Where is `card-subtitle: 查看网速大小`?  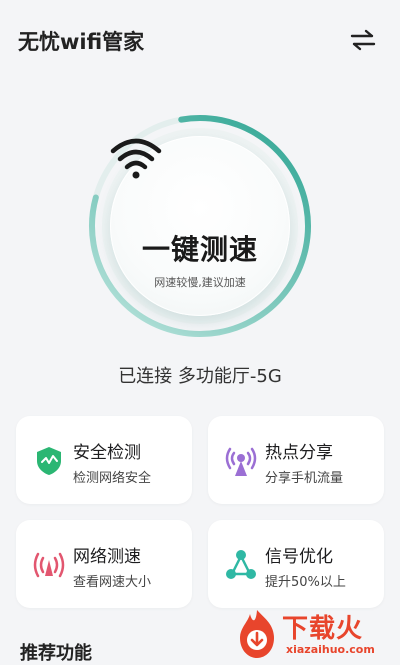
card-subtitle: 查看网速大小 is located at coordinates (112, 582).